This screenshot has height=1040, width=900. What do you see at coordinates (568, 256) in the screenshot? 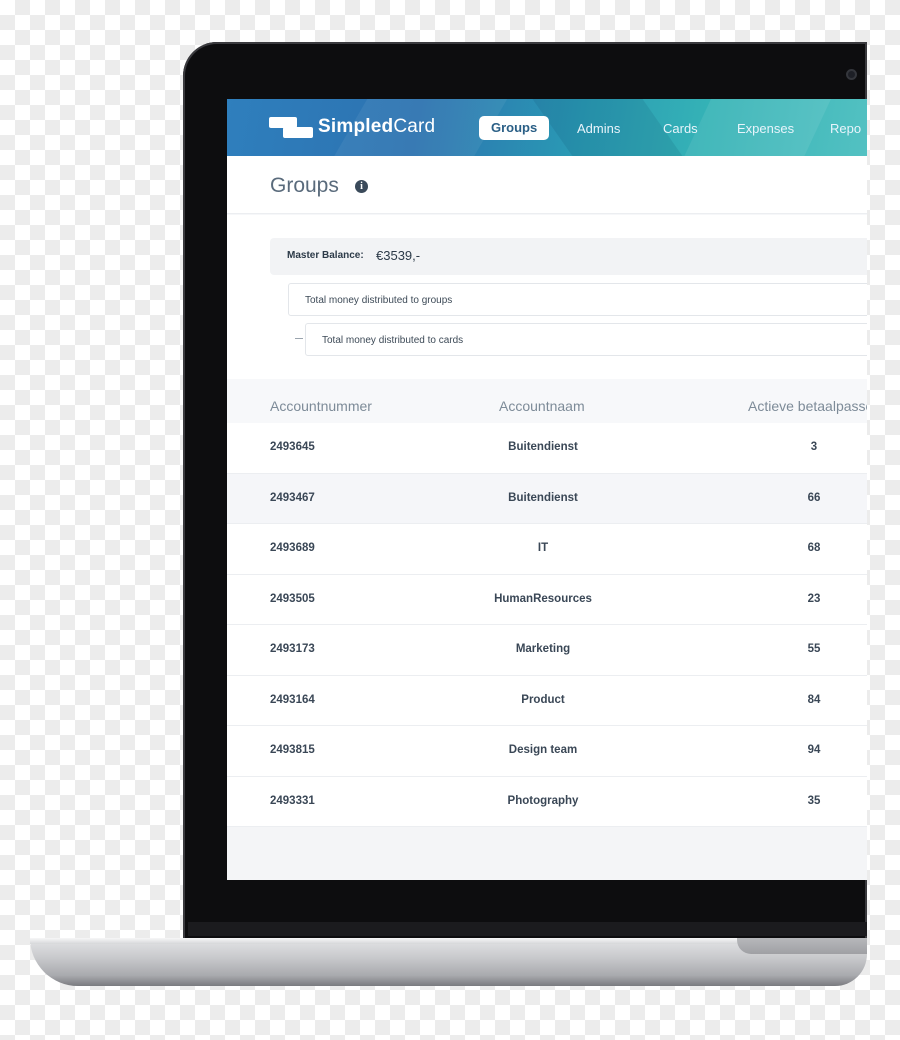
I see `master-balance: Master Balance: €3539,-` at bounding box center [568, 256].